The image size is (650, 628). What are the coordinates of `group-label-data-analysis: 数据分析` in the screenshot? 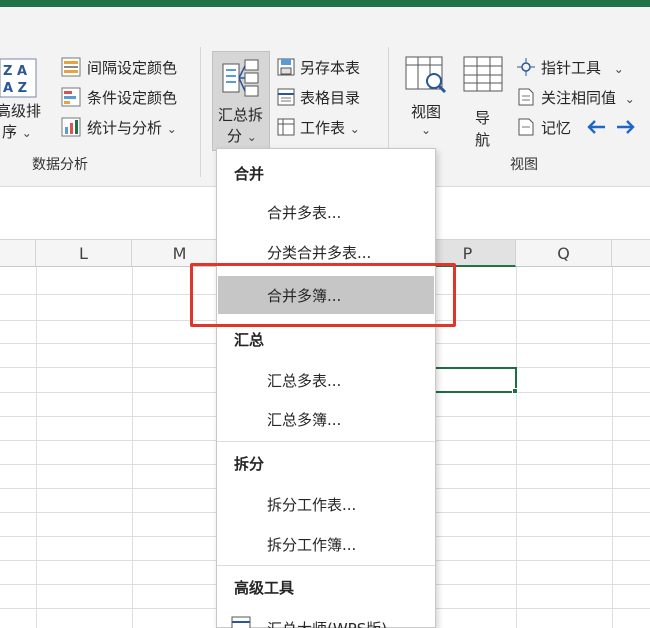 It's located at (60, 165).